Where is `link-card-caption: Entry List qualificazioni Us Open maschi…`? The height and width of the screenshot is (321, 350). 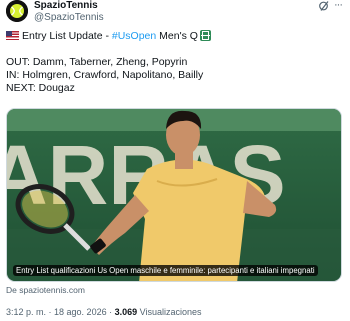 link-card-caption: Entry List qualificazioni Us Open maschi… is located at coordinates (165, 270).